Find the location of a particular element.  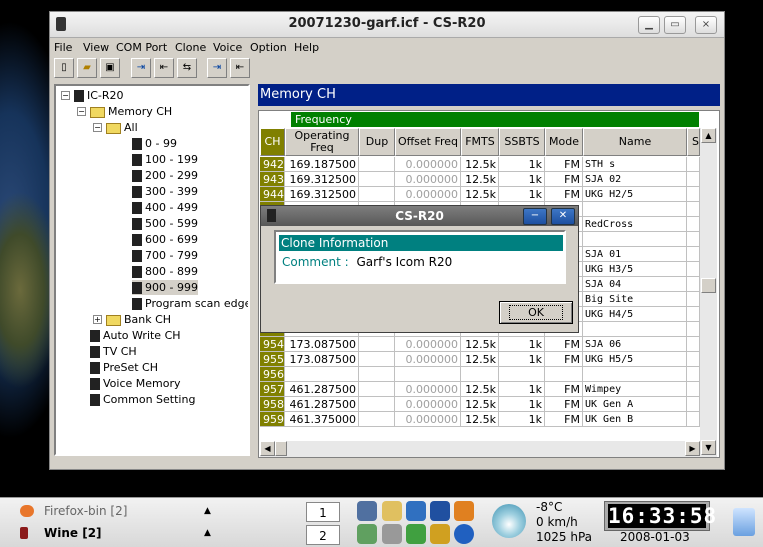

cell-fmts is located at coordinates (480, 374).